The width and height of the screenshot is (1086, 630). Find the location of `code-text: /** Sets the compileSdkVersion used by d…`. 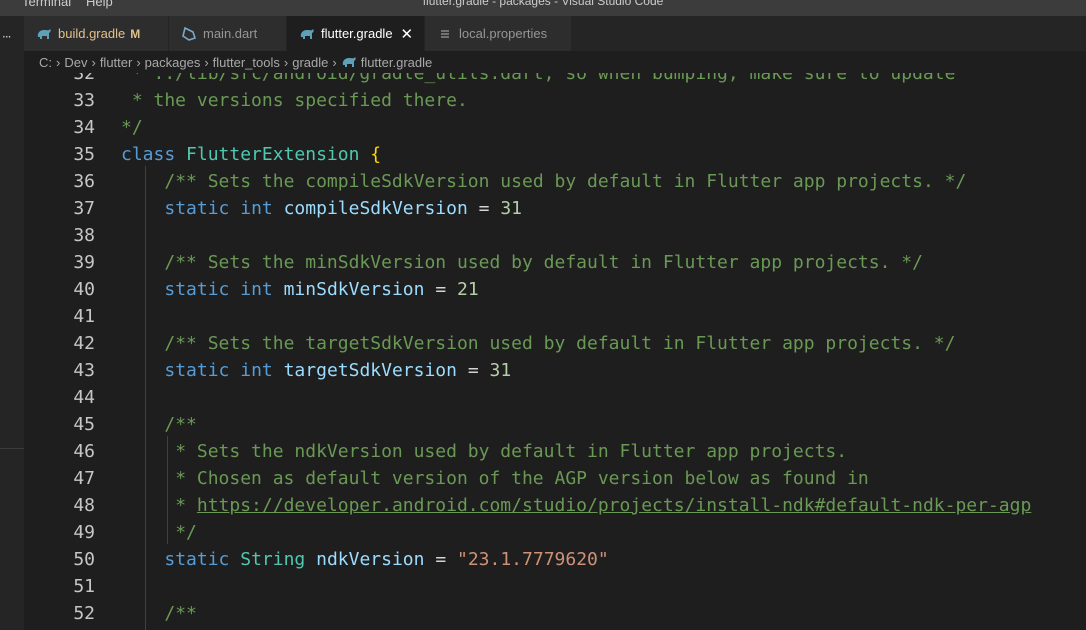

code-text: /** Sets the compileSdkVersion used by d… is located at coordinates (543, 181).